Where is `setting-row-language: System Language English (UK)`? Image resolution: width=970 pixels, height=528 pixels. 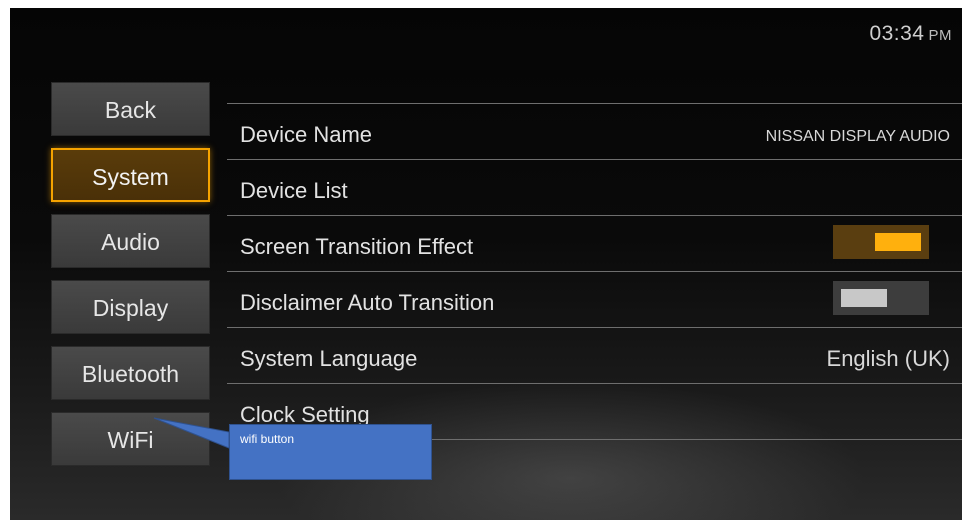 setting-row-language: System Language English (UK) is located at coordinates (594, 356).